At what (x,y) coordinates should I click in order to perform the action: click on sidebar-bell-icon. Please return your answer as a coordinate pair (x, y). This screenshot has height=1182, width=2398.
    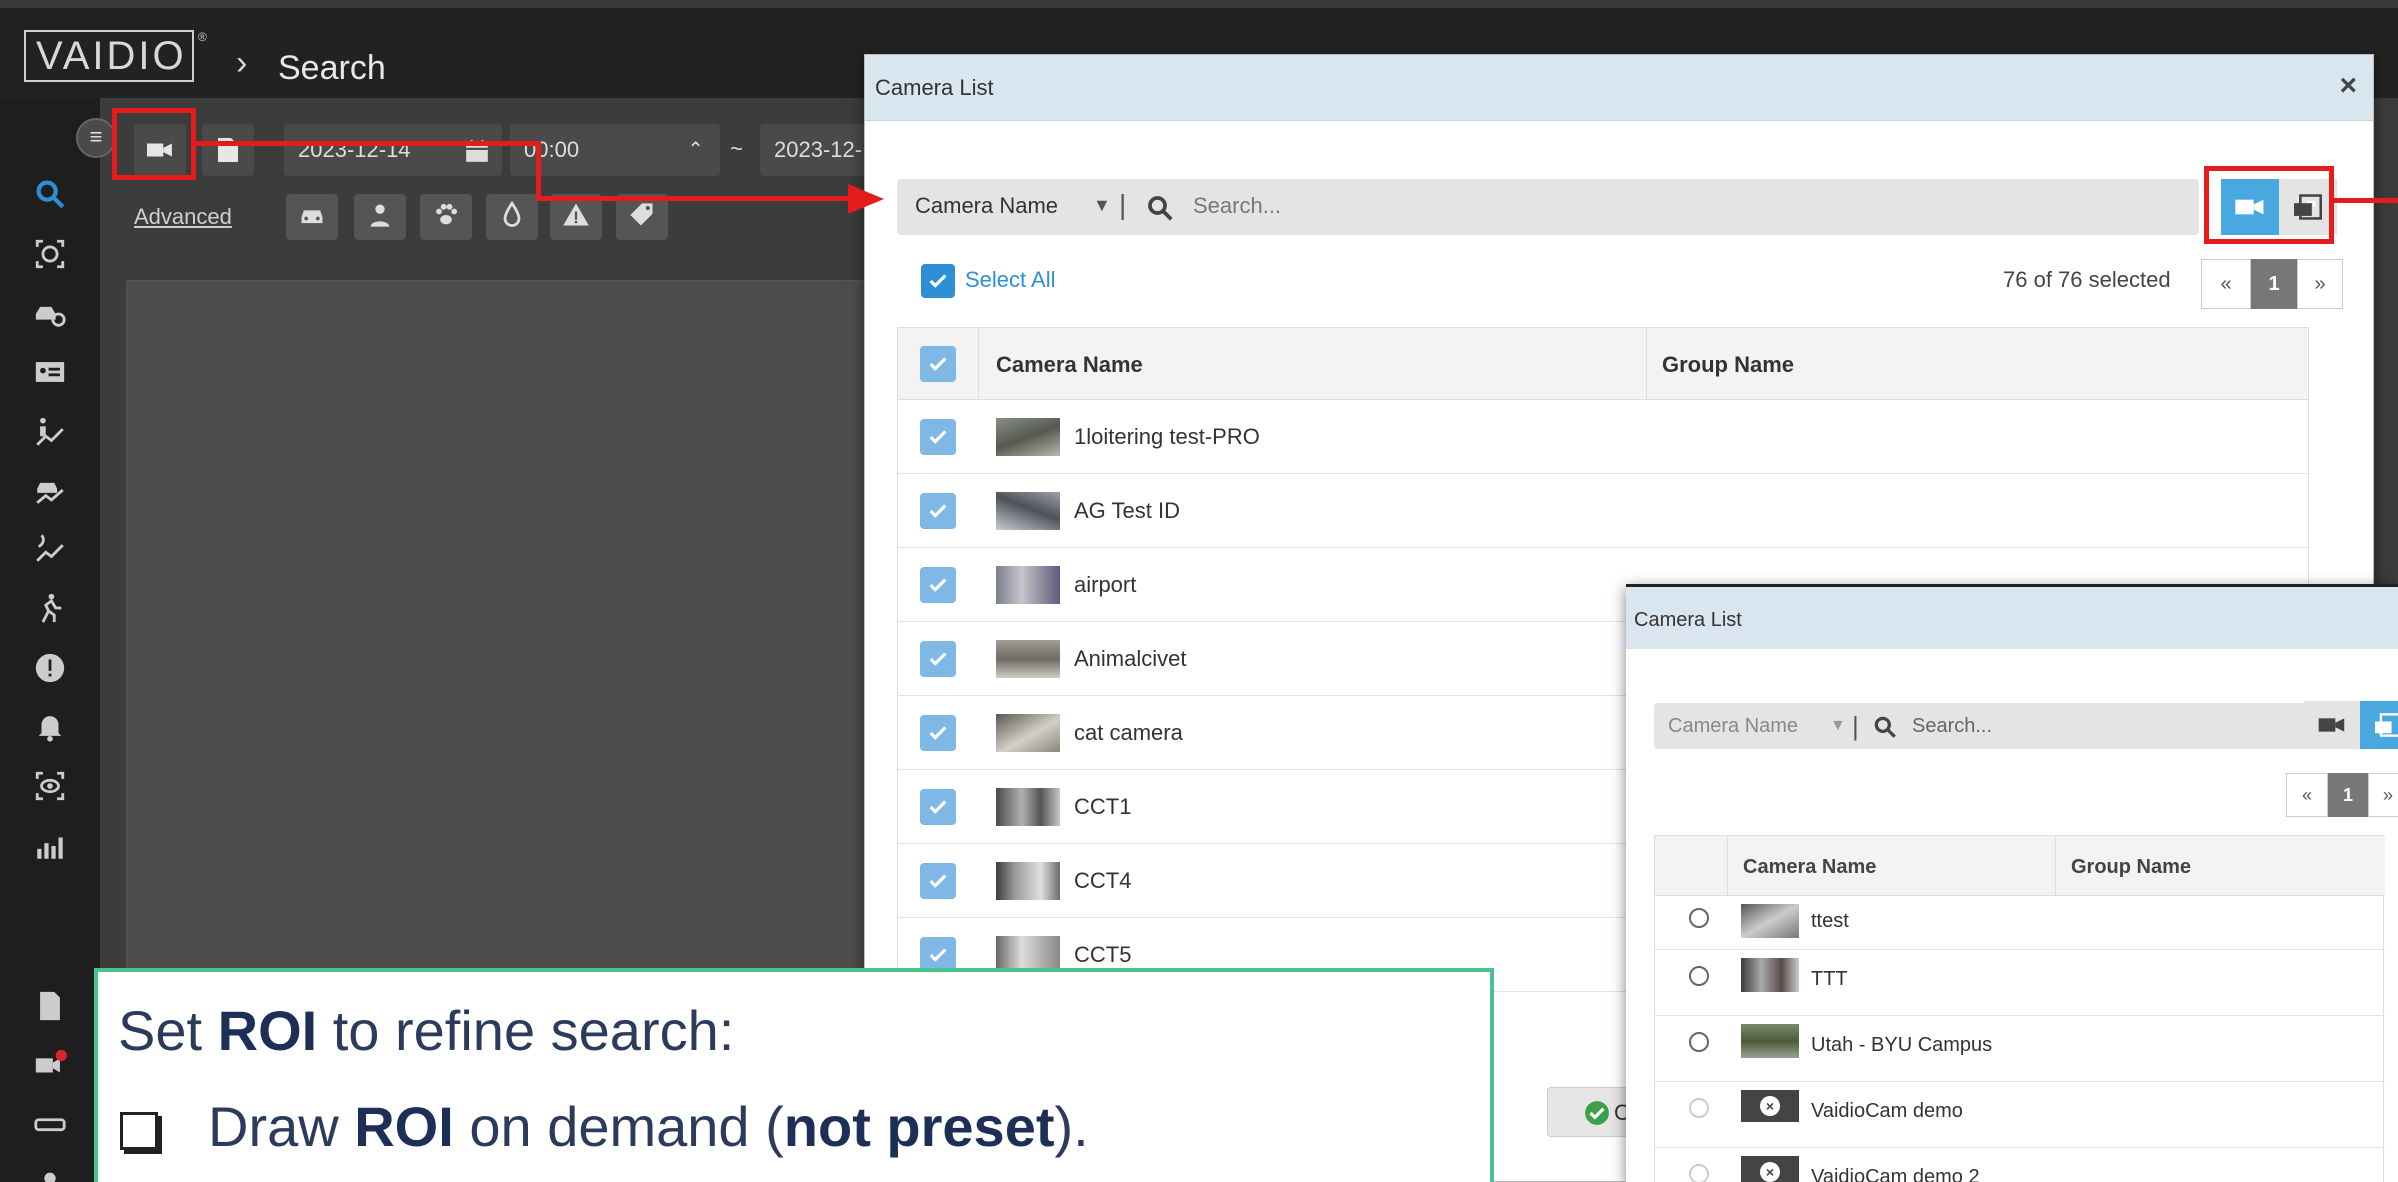
    Looking at the image, I should click on (50, 726).